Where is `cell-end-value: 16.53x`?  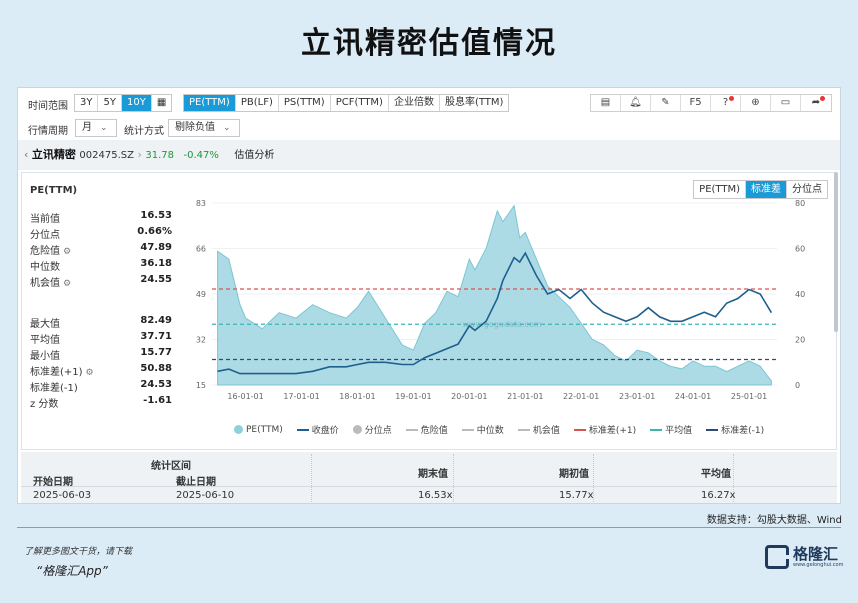
cell-end-value: 16.53x is located at coordinates (435, 495).